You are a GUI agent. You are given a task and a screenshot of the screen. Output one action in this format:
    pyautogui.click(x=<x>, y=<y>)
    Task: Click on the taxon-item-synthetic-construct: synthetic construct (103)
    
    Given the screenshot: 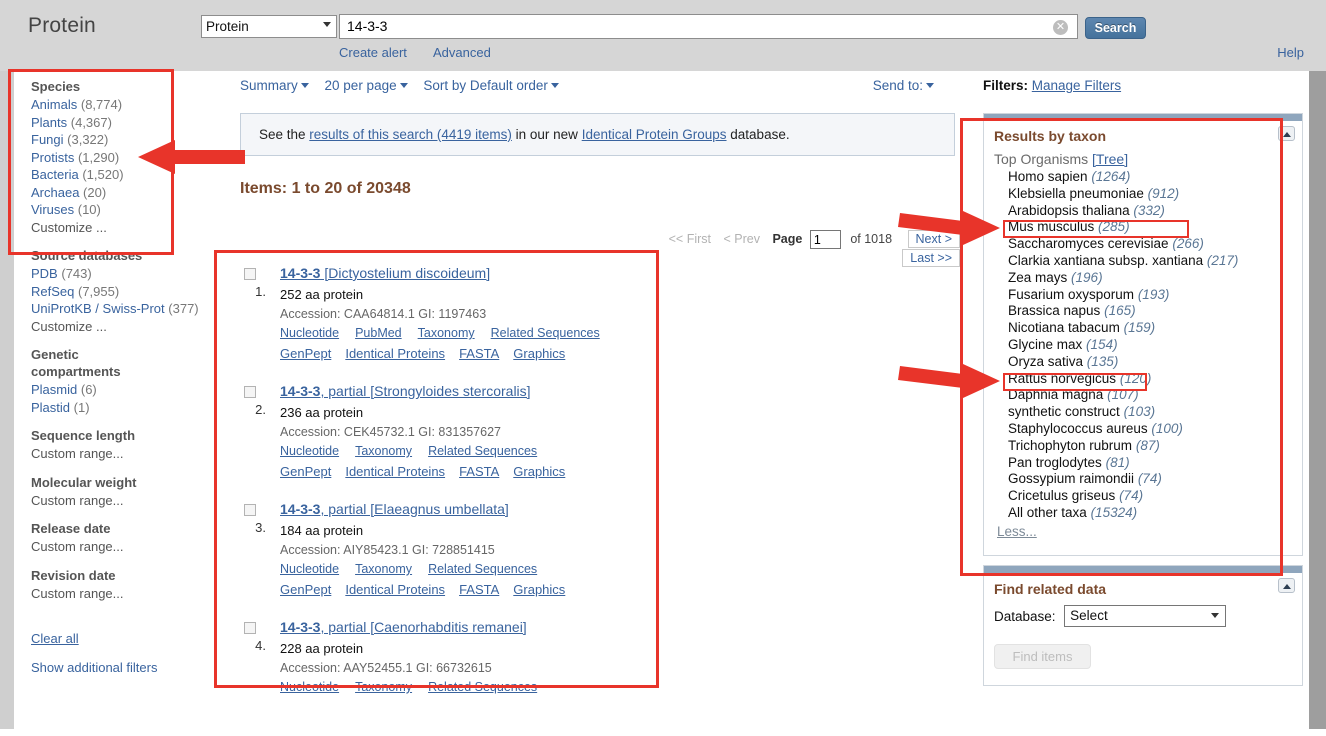 What is the action you would take?
    pyautogui.click(x=1155, y=412)
    